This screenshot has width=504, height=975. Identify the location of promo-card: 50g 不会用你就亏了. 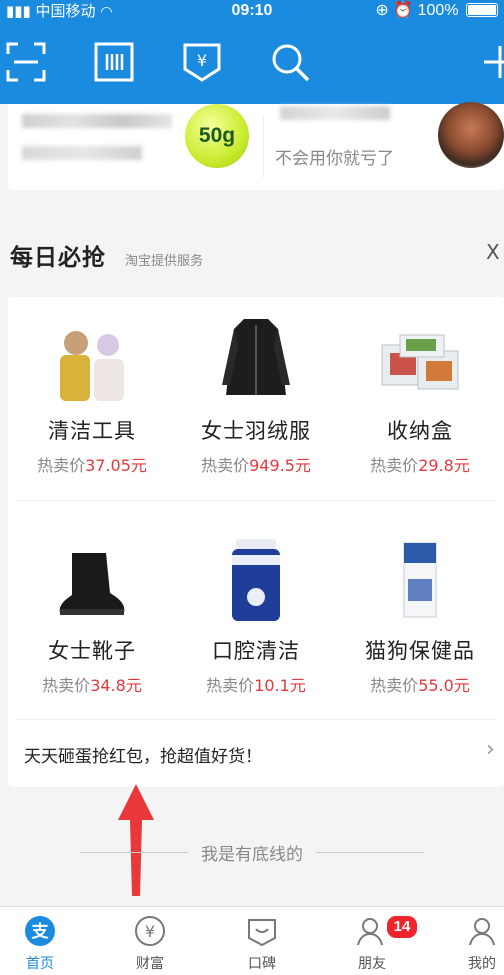
(256, 146).